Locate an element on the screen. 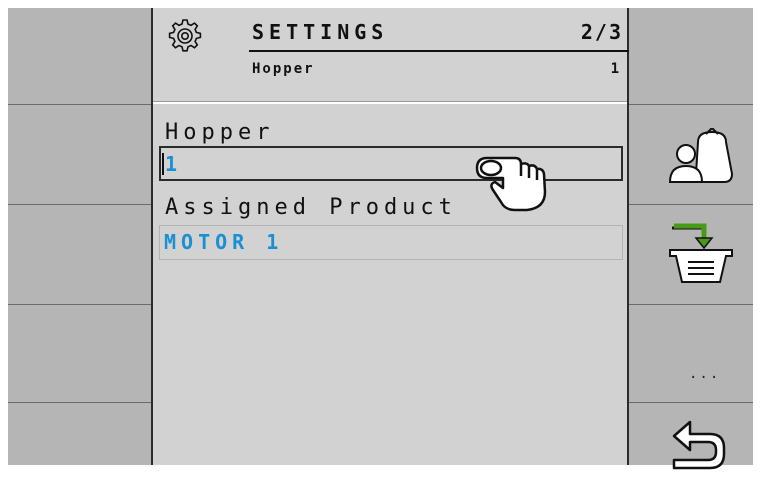 Image resolution: width=761 pixels, height=502 pixels. hopper-value: 1 is located at coordinates (174, 164).